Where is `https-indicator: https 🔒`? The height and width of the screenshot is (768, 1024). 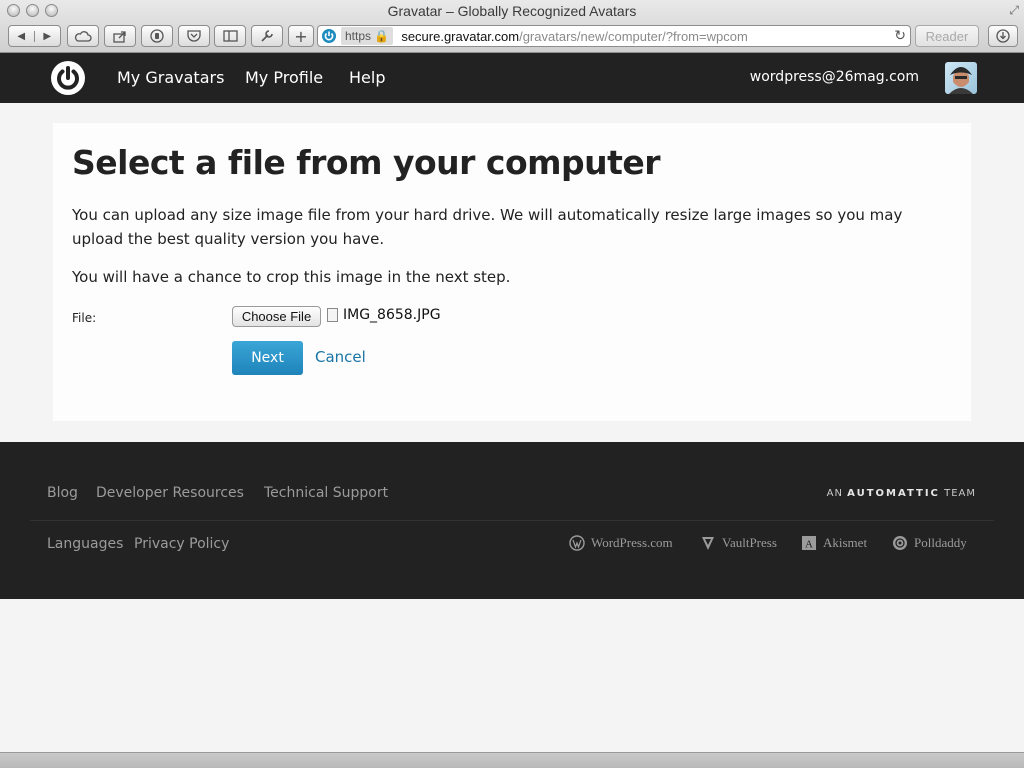
https-indicator: https 🔒 is located at coordinates (367, 36).